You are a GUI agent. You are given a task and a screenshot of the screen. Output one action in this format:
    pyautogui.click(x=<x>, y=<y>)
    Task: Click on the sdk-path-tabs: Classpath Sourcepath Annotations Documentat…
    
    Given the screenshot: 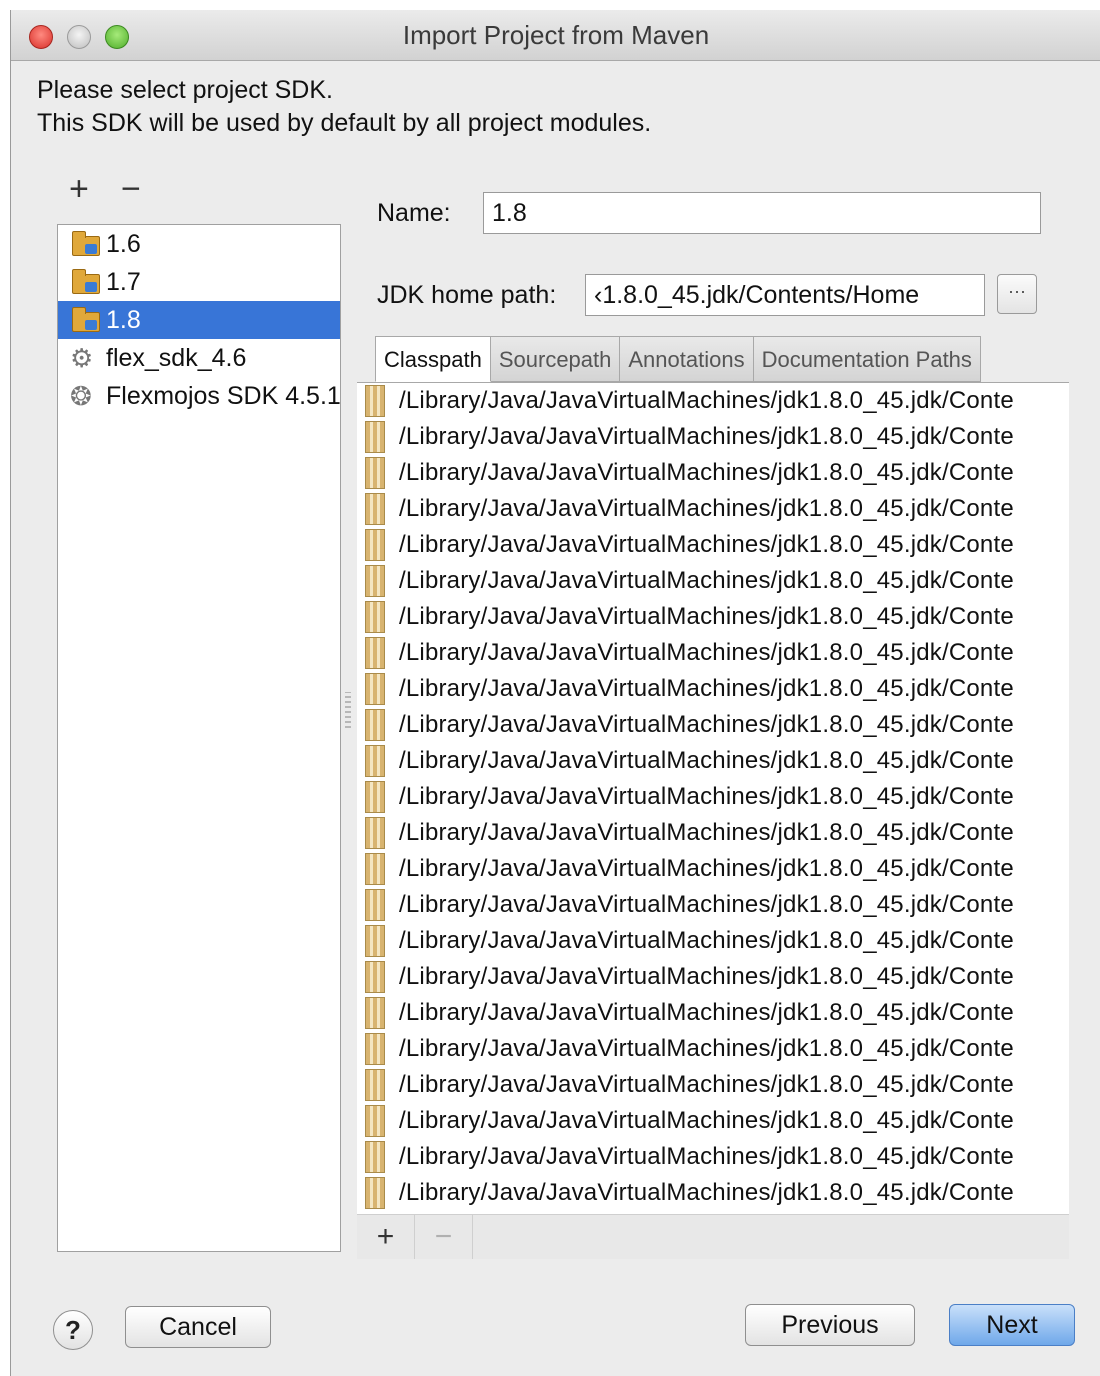 What is the action you would take?
    pyautogui.click(x=678, y=359)
    